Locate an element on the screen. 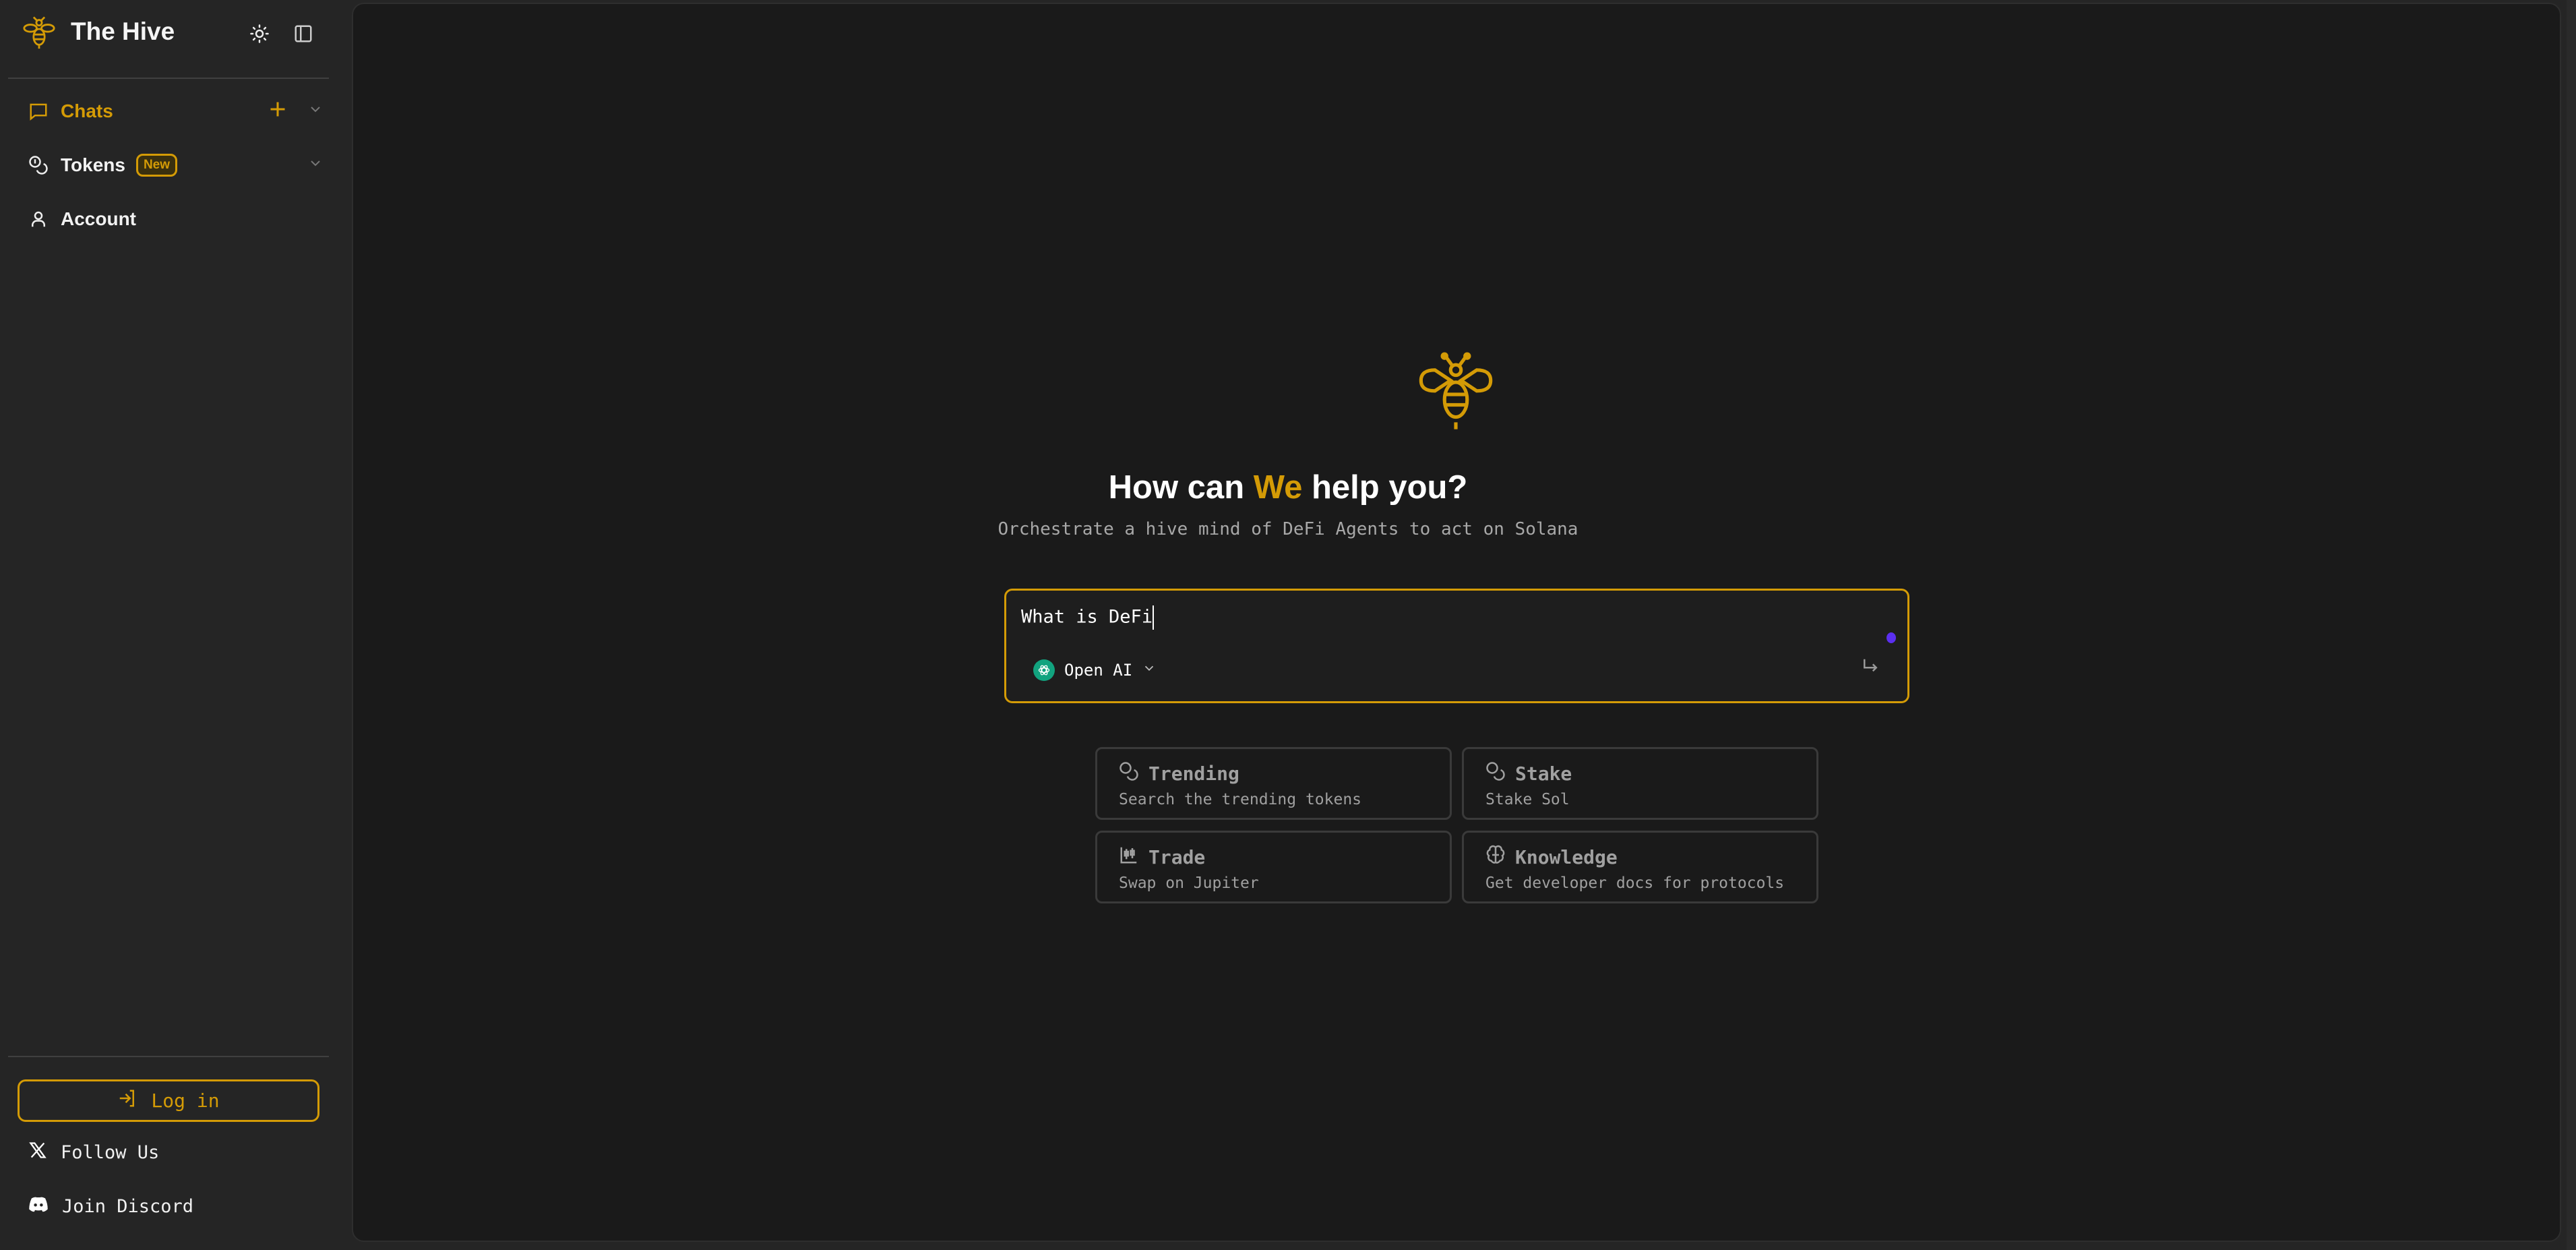  follow-us-link: Follow Us is located at coordinates (94, 1153).